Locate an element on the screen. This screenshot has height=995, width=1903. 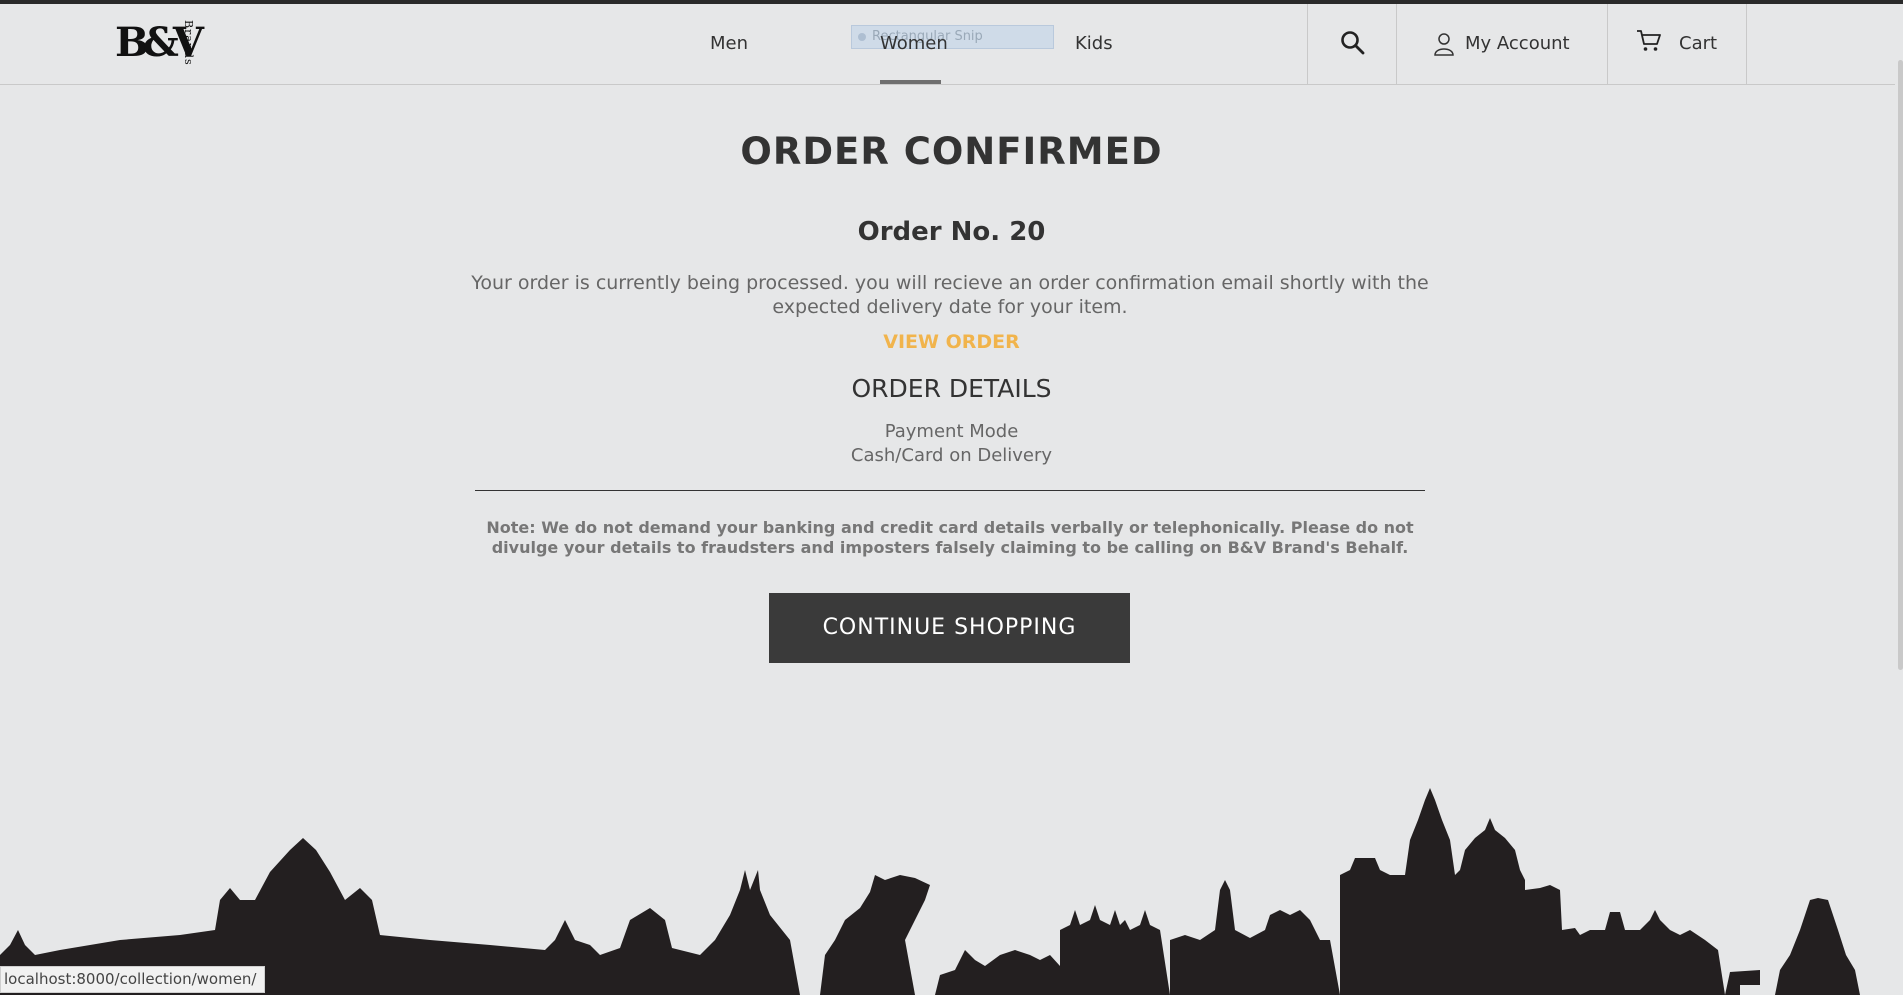
my-account-button: My Account is located at coordinates (1502, 44).